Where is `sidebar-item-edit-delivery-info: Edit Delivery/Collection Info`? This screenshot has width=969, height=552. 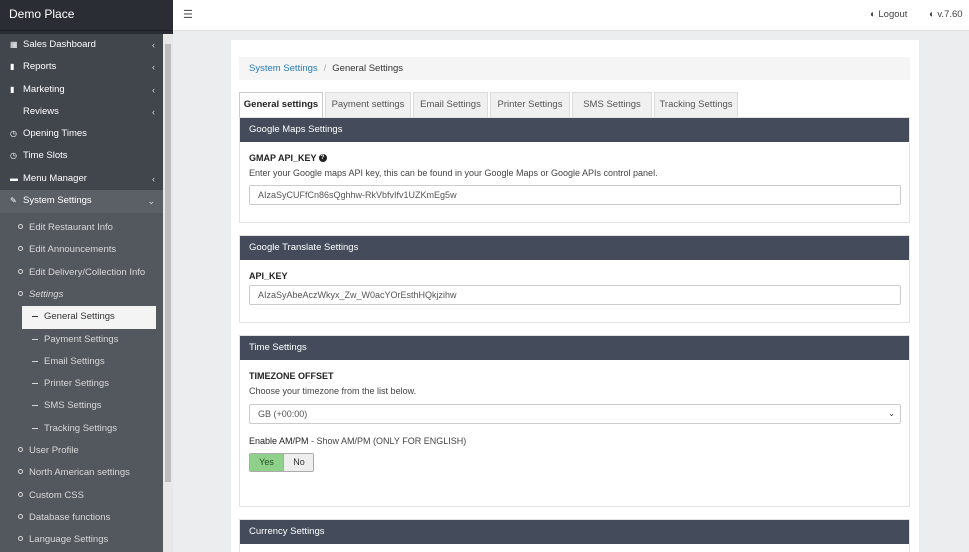
sidebar-item-edit-delivery-info: Edit Delivery/Collection Info is located at coordinates (81, 273).